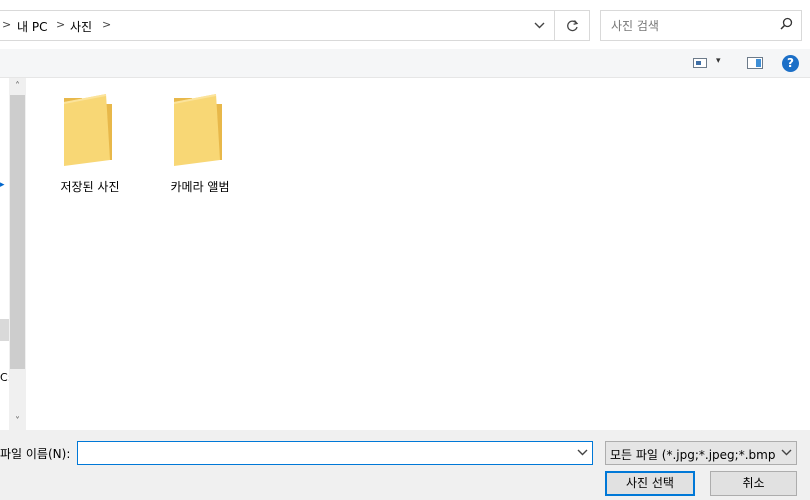  I want to click on filetype-value: 모든 파일 (*.jpg;*.jpeg;*.bmp;*.c, so click(693, 455).